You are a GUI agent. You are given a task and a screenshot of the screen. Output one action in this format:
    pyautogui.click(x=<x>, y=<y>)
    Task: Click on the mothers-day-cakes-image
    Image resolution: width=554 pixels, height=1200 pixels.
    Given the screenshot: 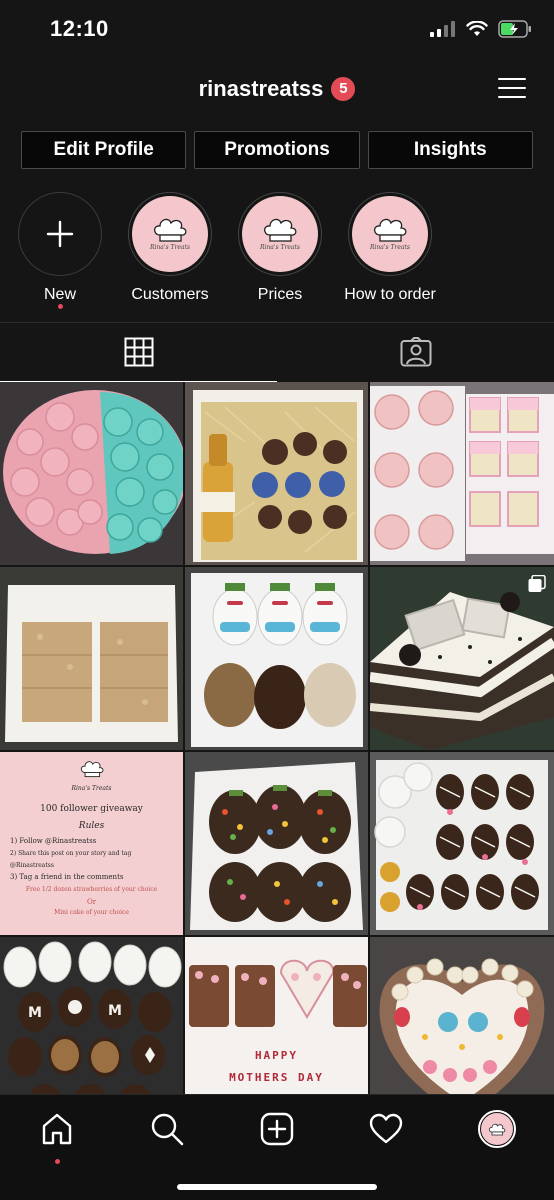 What is the action you would take?
    pyautogui.click(x=276, y=1028)
    